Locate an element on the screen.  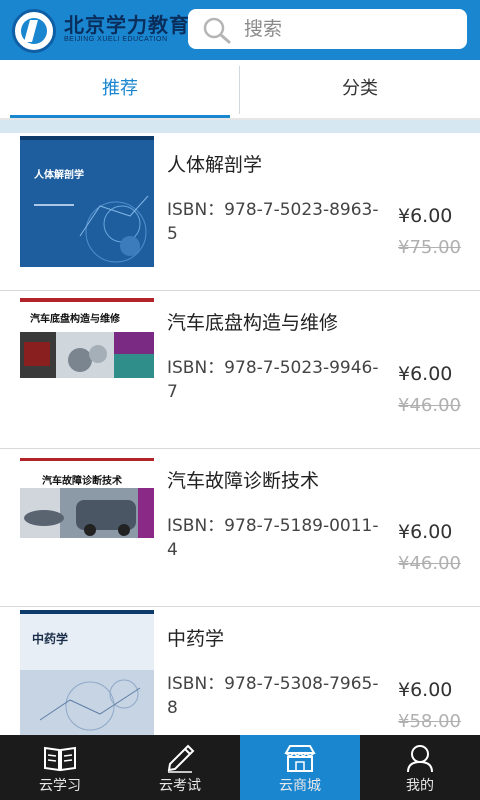
tab-category: 分类 is located at coordinates (360, 90).